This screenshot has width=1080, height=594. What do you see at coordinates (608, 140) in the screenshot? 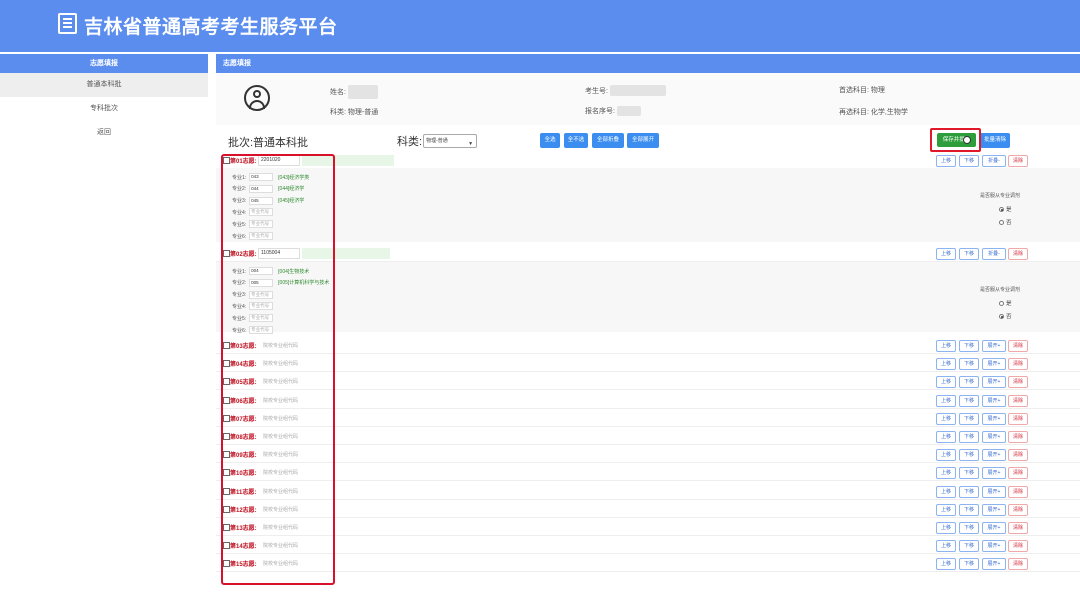
I see `collapse-all-button: 全部折叠` at bounding box center [608, 140].